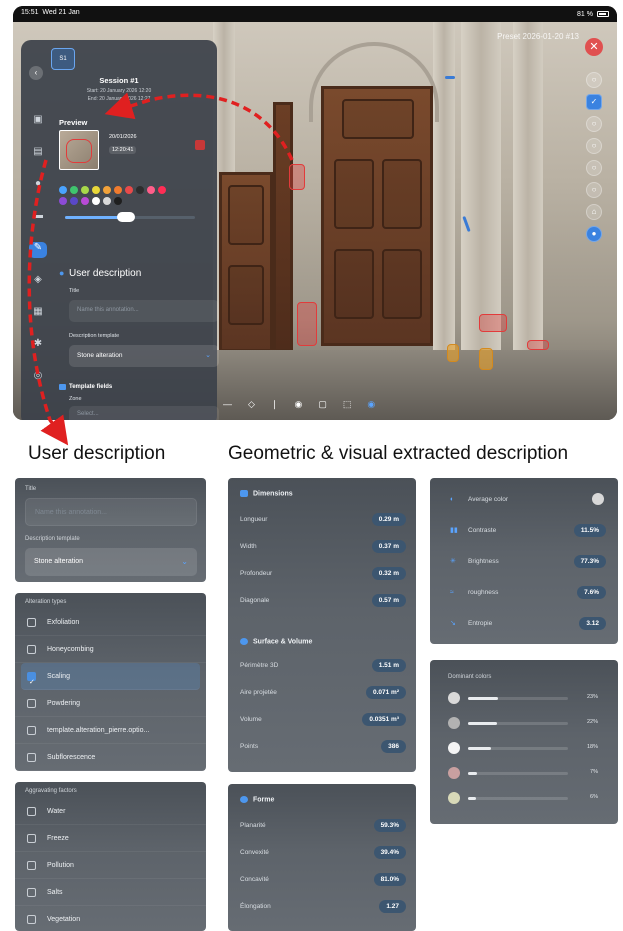  What do you see at coordinates (389, 825) in the screenshot?
I see `metric-value: 59.3%` at bounding box center [389, 825].